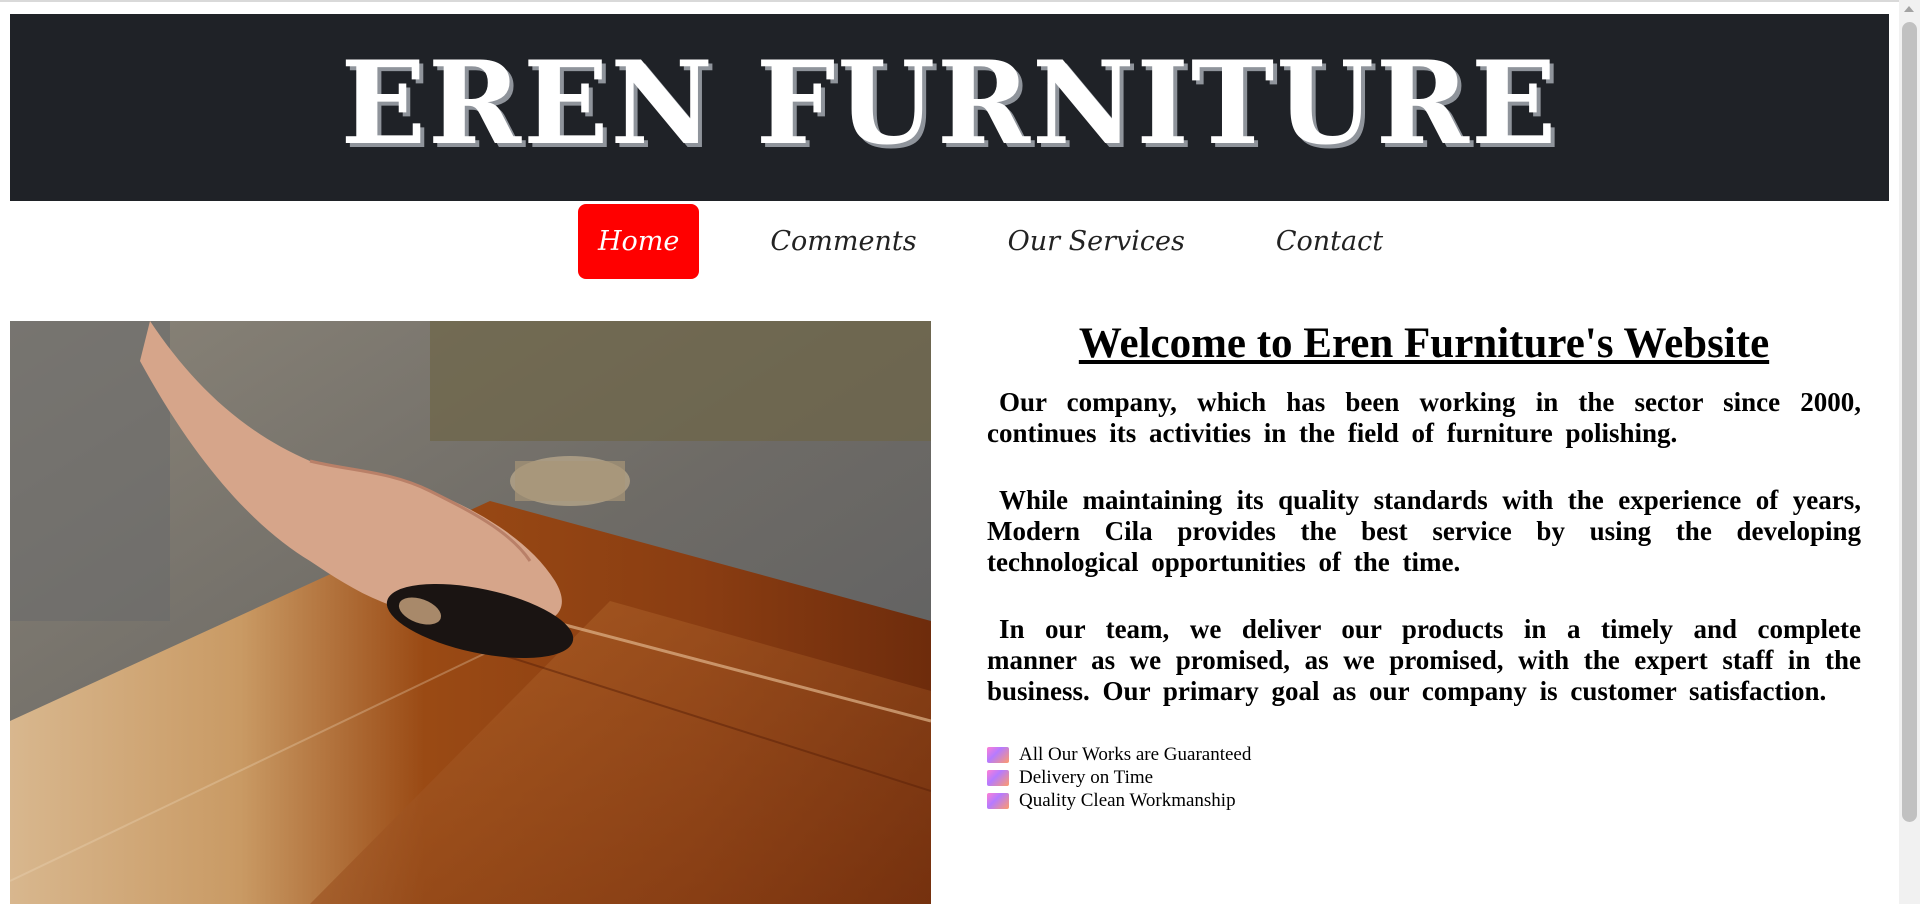 This screenshot has height=904, width=1920. I want to click on nav-home: Home, so click(639, 241).